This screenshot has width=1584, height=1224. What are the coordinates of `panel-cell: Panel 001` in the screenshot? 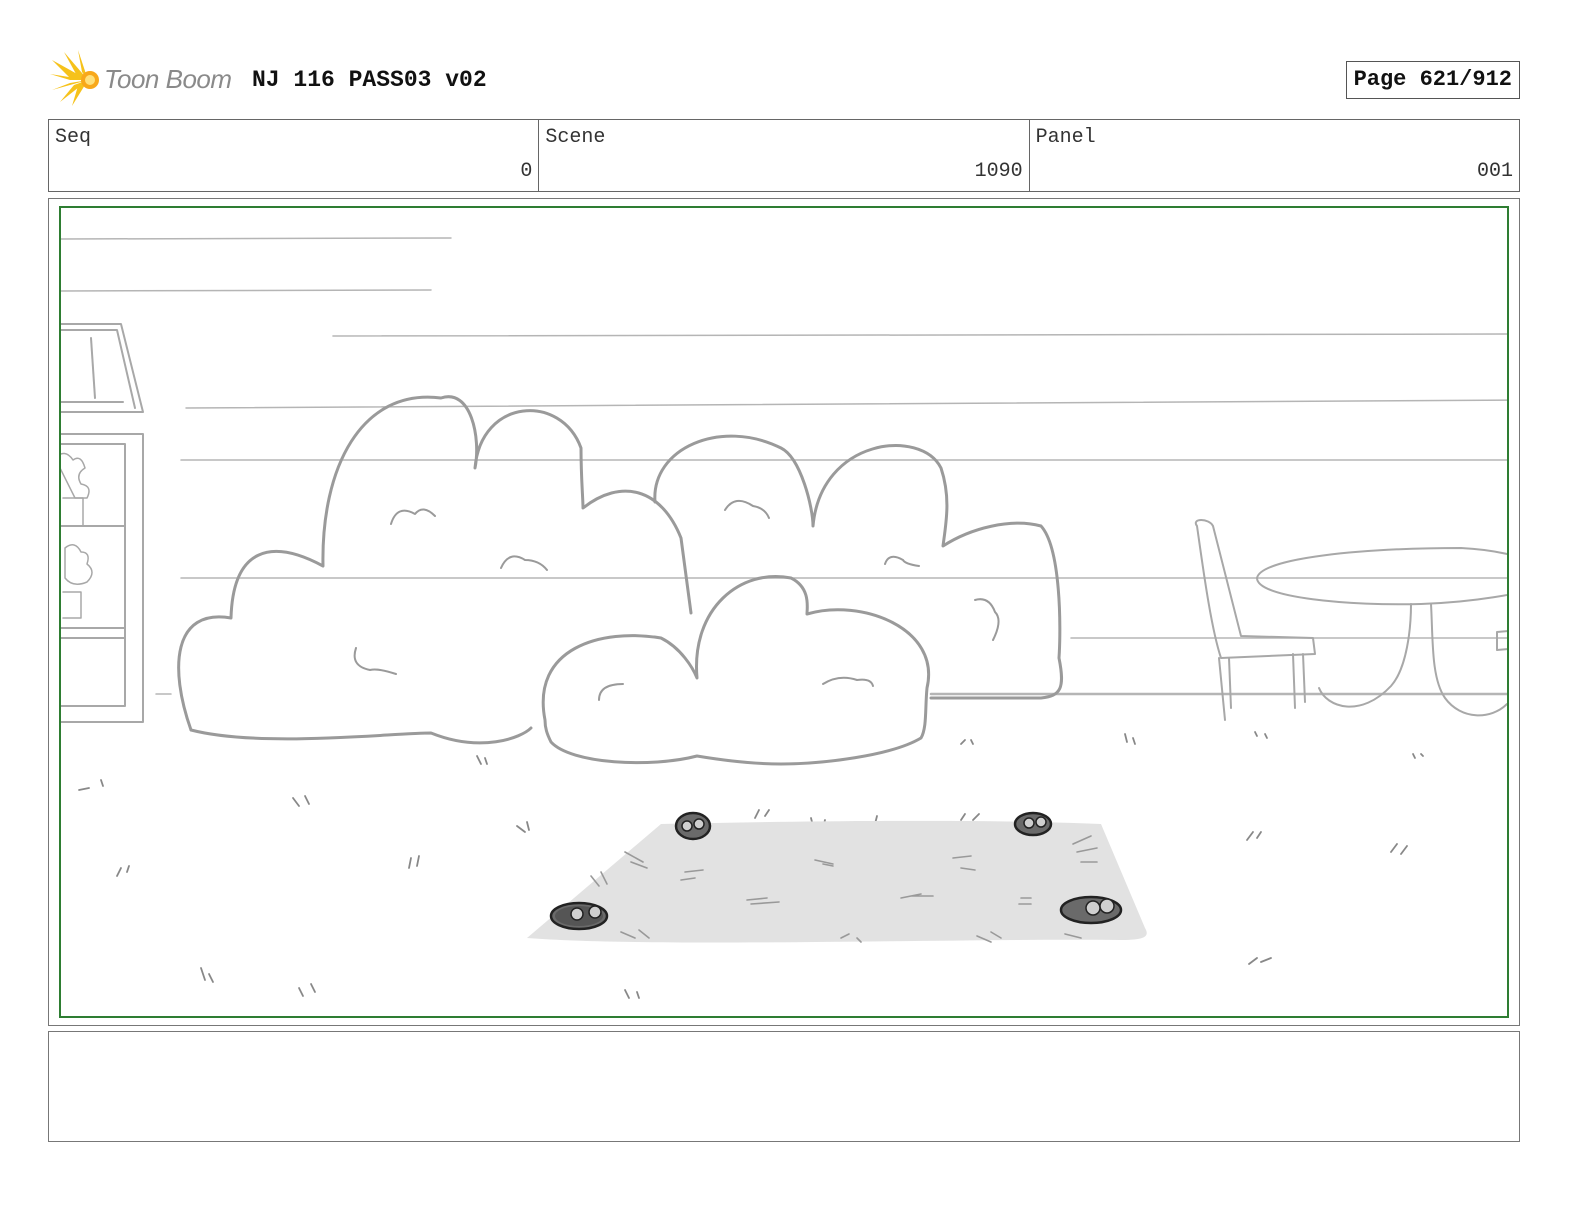 It's located at (1274, 155).